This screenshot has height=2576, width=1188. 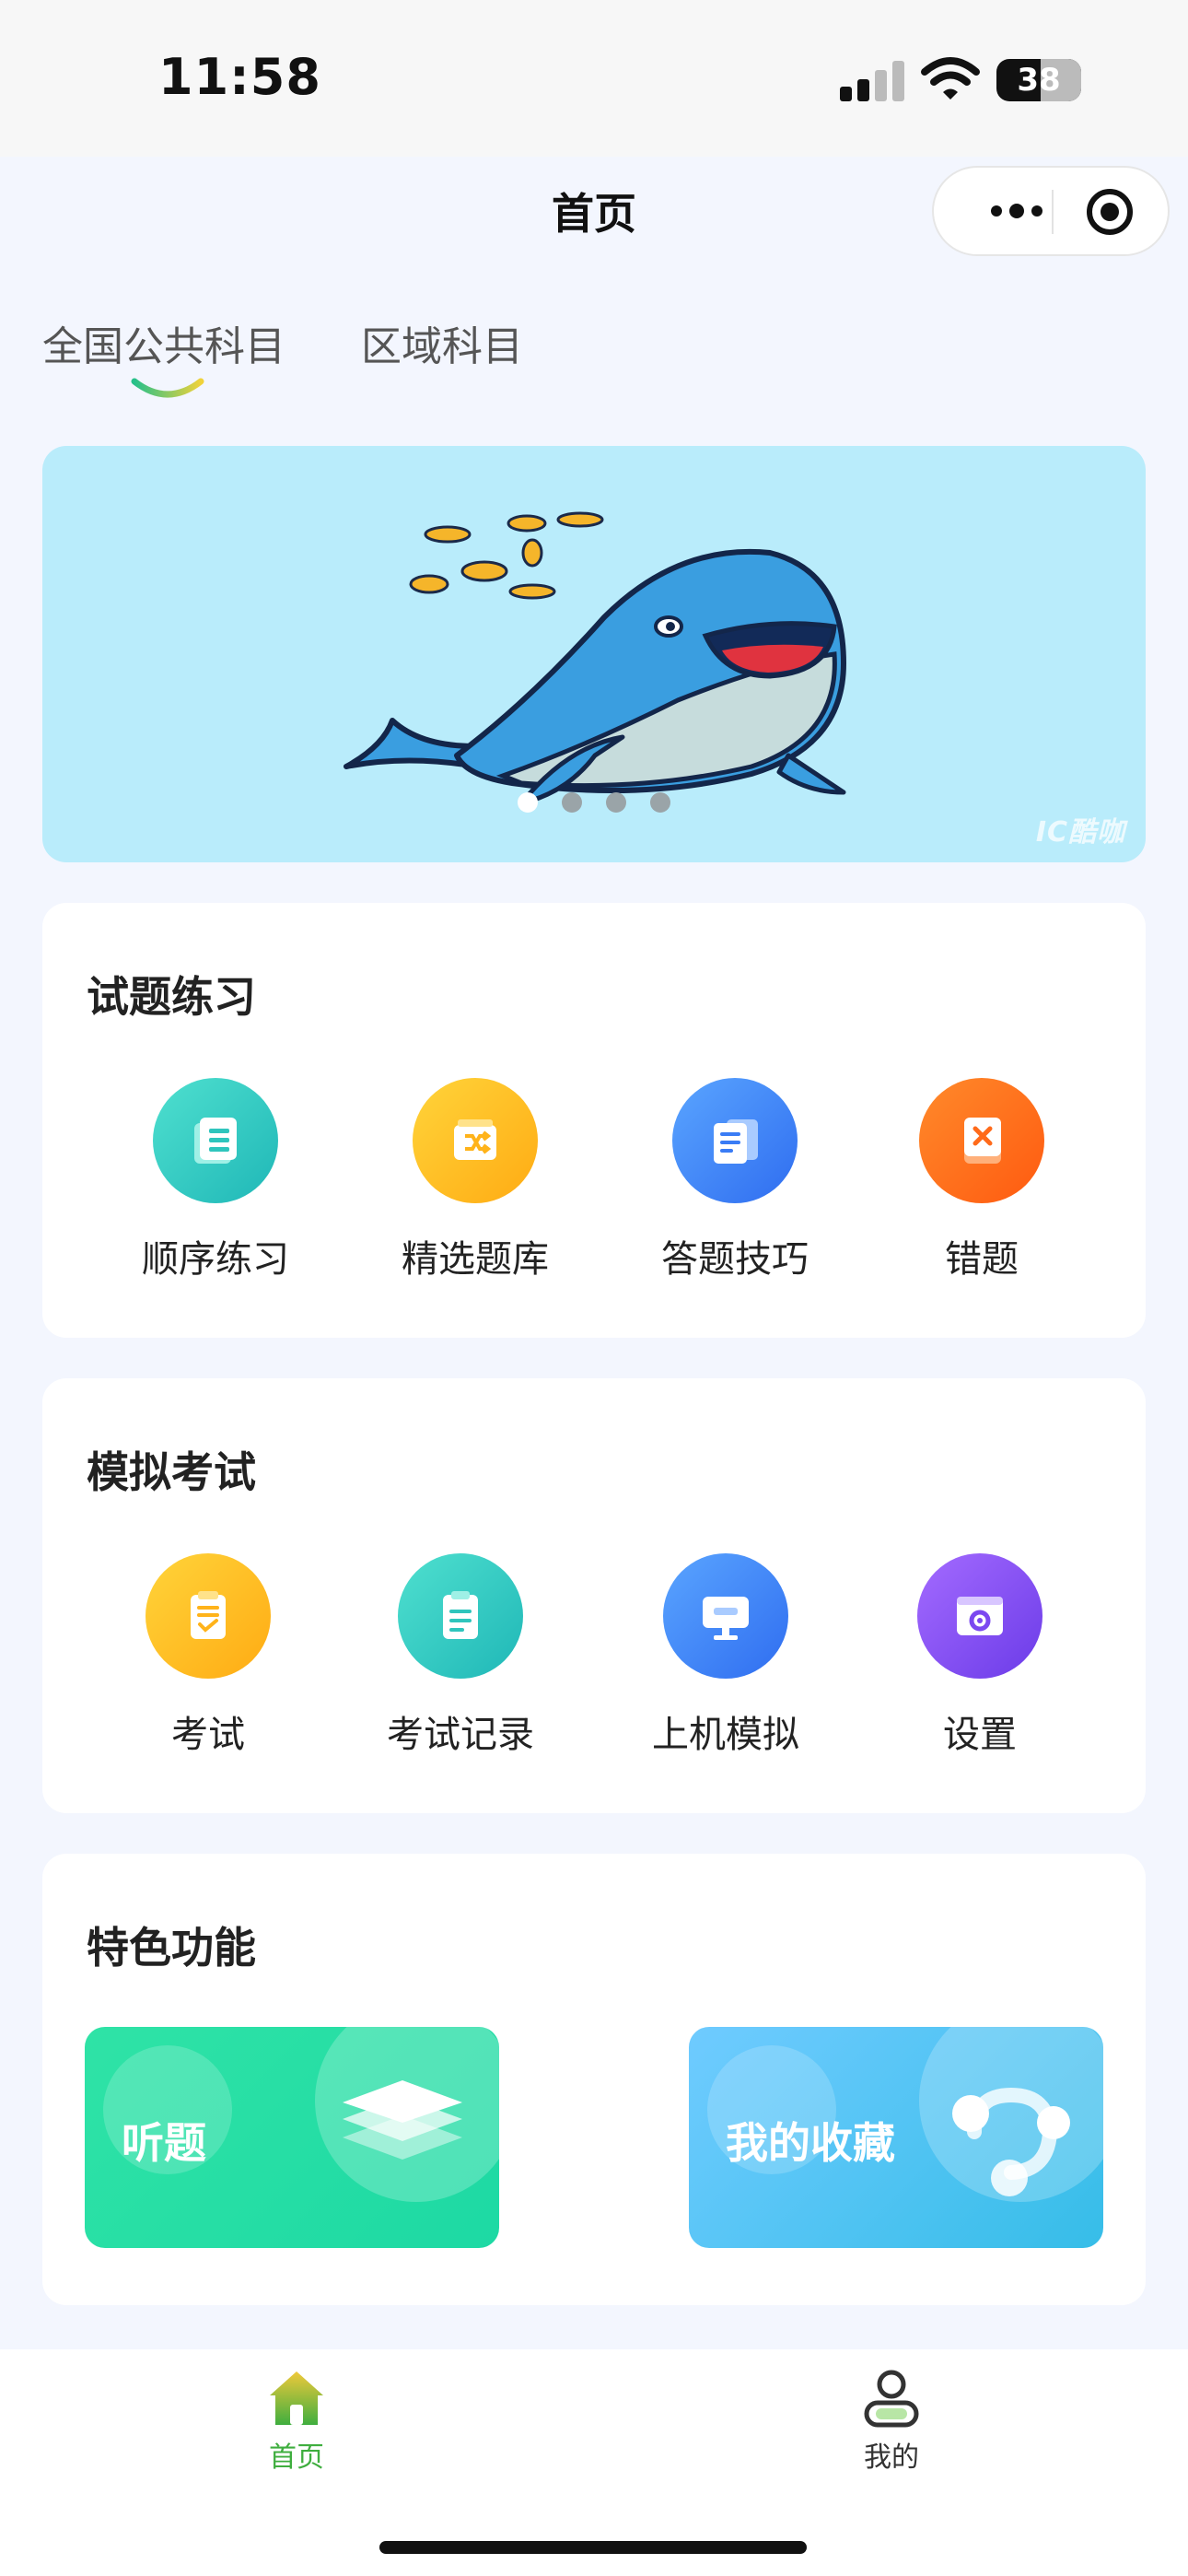 I want to click on wrong-book-icon, so click(x=982, y=1140).